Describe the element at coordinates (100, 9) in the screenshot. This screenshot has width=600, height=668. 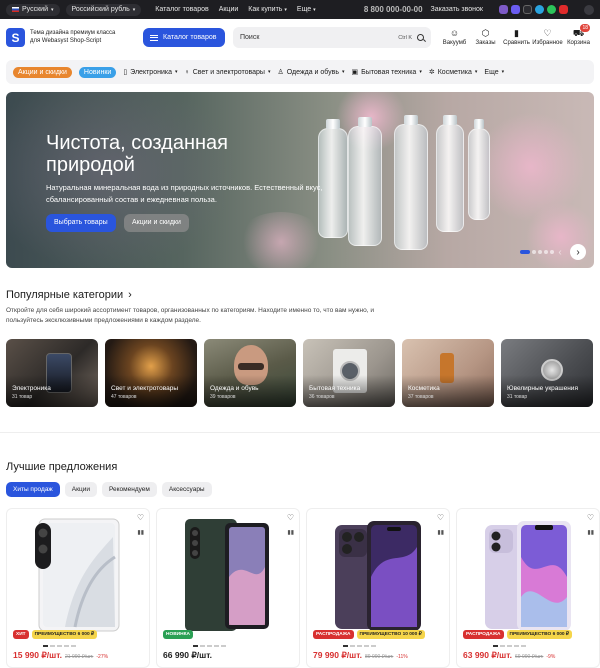
I see `currency-label: Российский рубль` at that location.